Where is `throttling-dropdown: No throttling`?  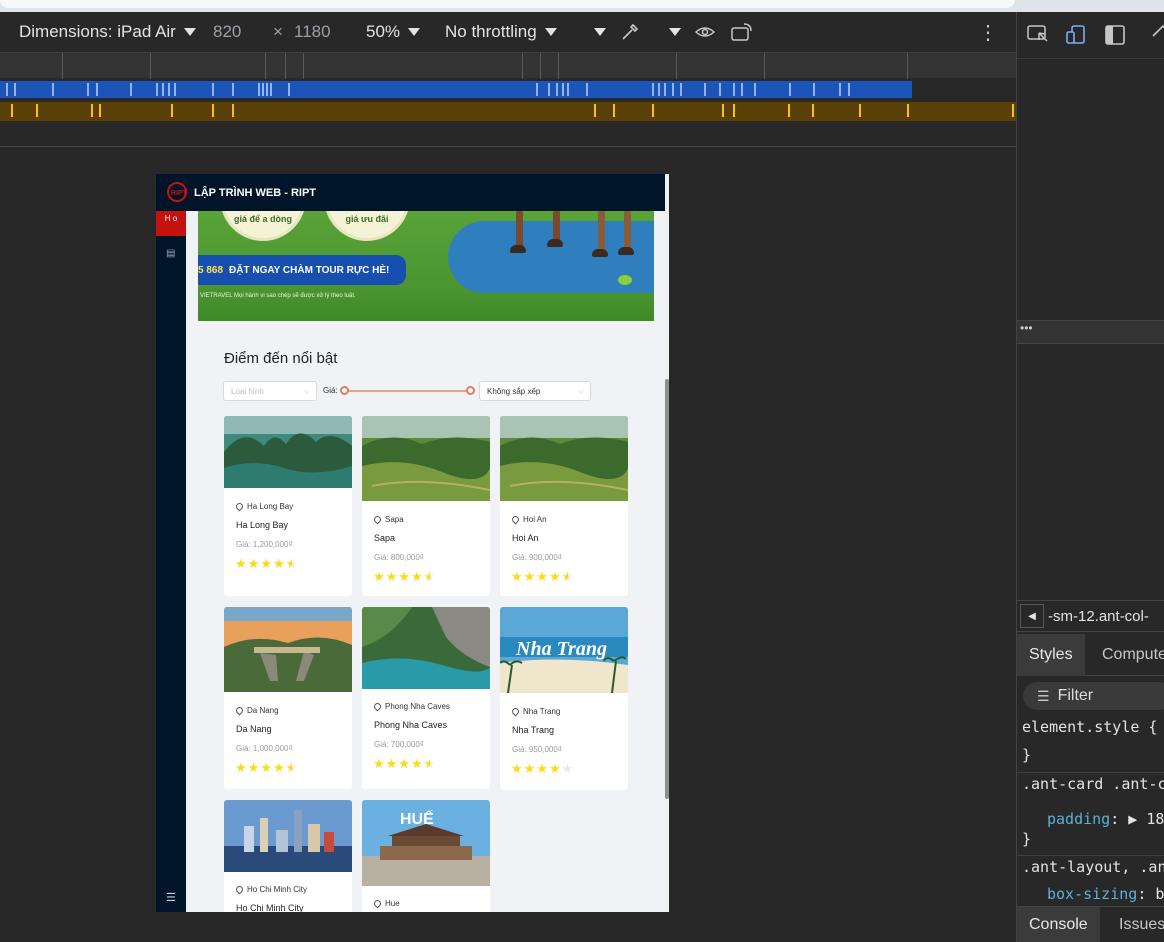
throttling-dropdown: No throttling is located at coordinates (501, 32).